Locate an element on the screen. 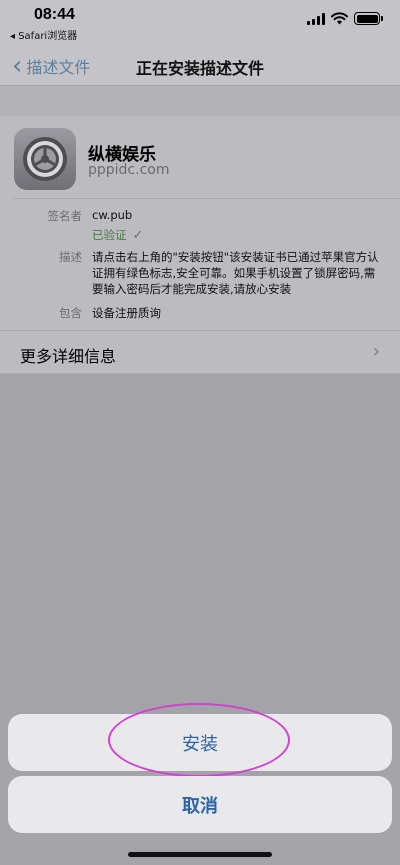  cancel-button: 取消 is located at coordinates (200, 804).